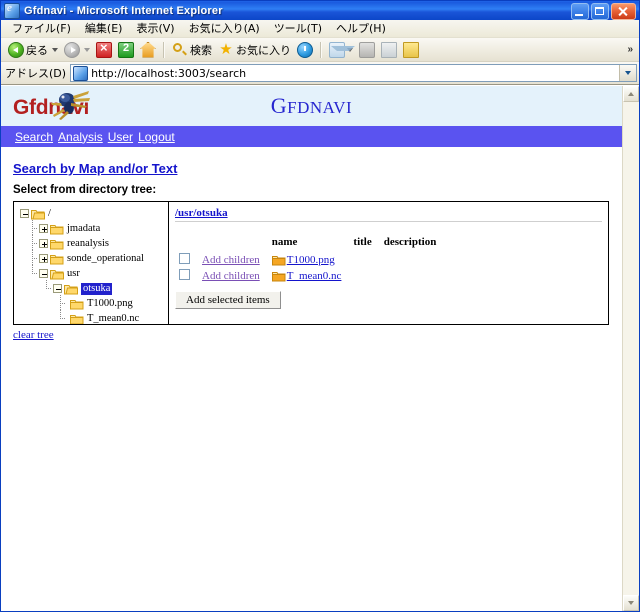  I want to click on back-label: 戻る, so click(37, 50).